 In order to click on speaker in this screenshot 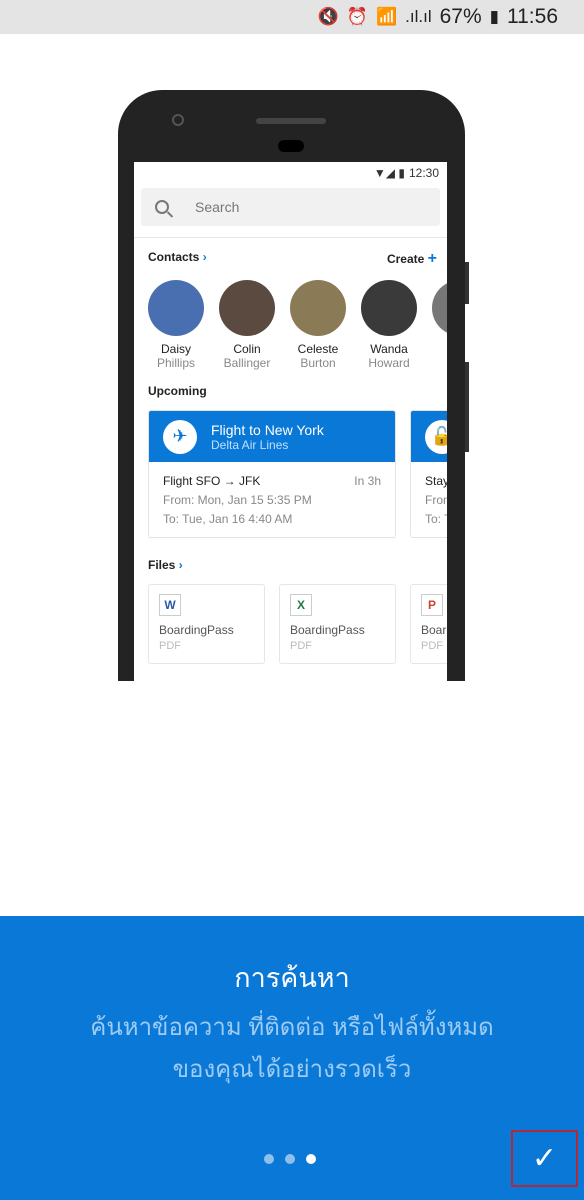, I will do `click(291, 121)`.